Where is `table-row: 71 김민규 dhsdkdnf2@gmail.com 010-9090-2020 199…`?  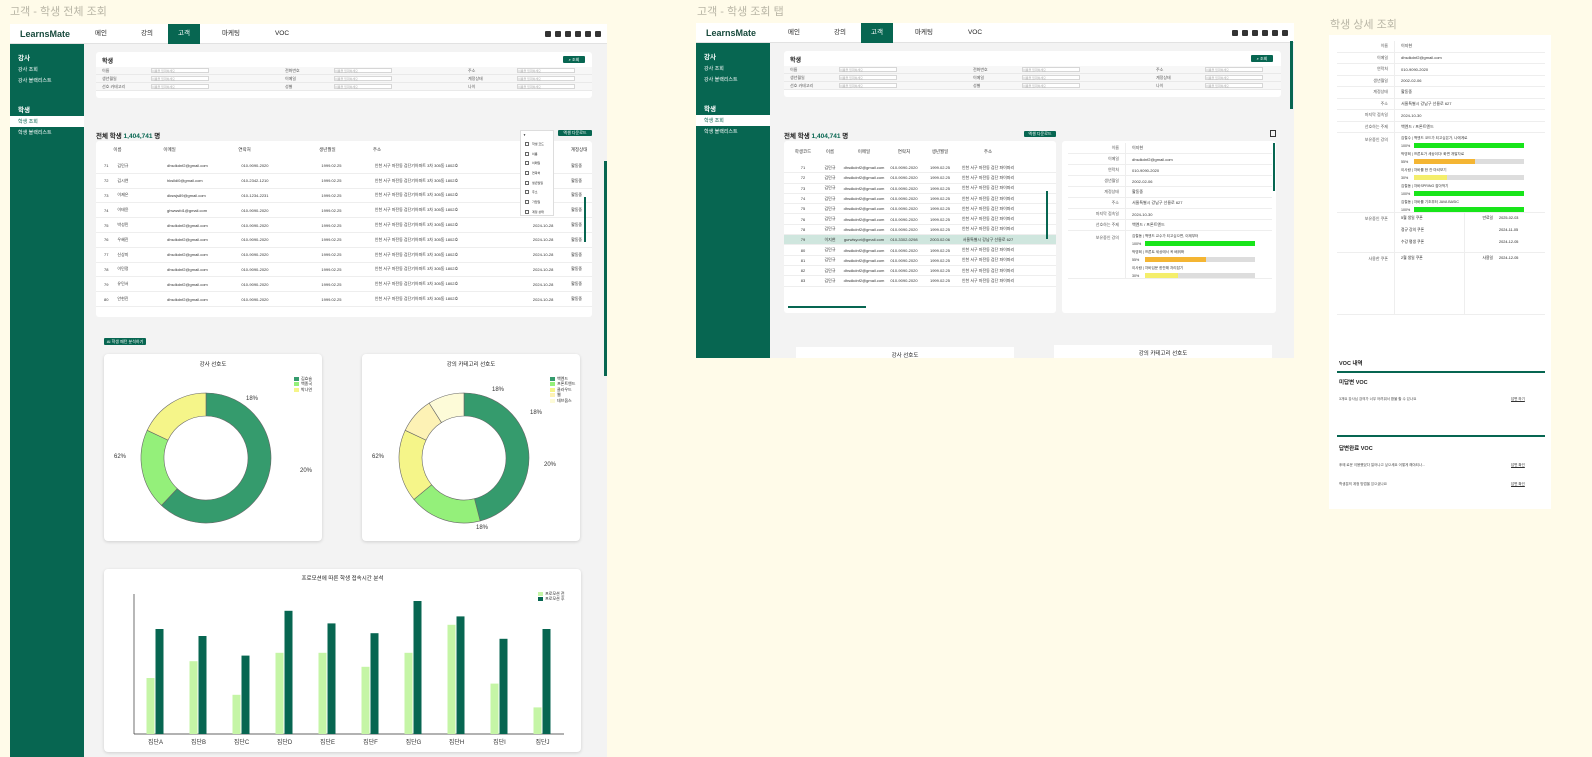
table-row: 71 김민규 dhsdkdnf2@gmail.com 010-9090-2020 199… is located at coordinates (344, 166).